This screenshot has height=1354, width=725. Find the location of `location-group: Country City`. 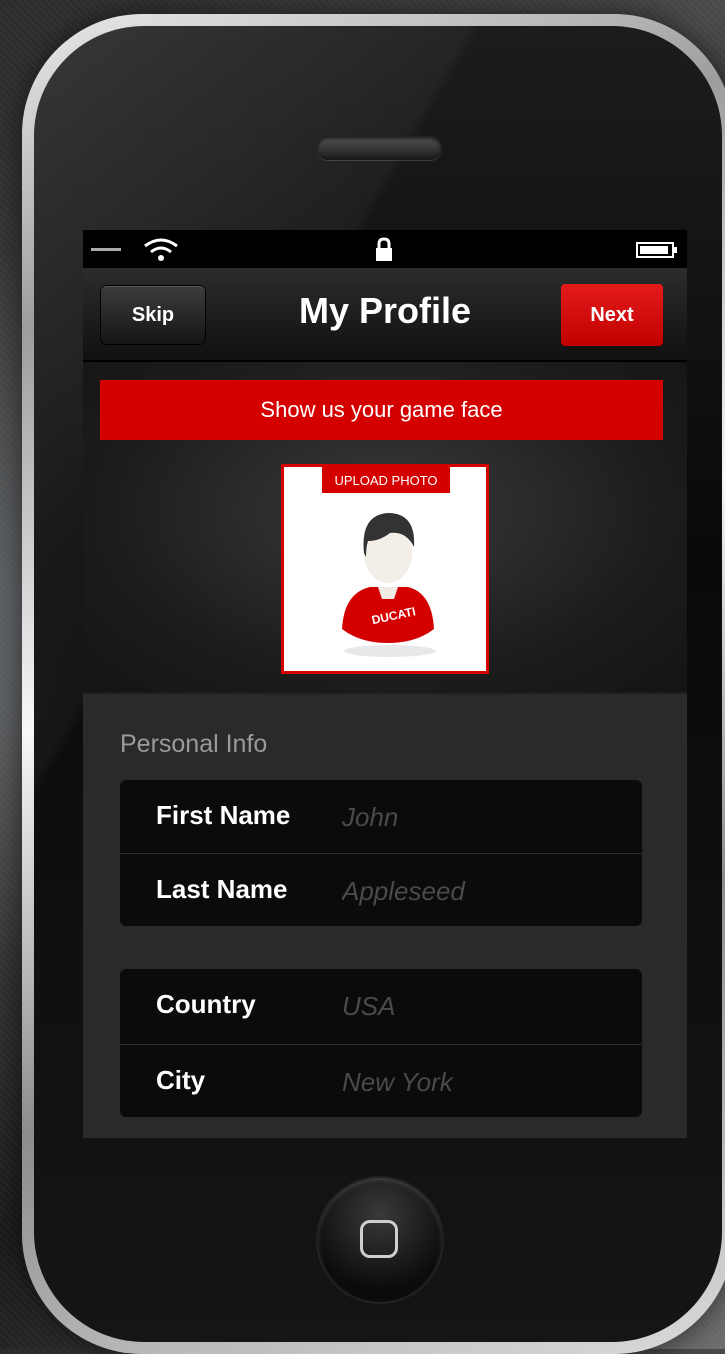

location-group: Country City is located at coordinates (381, 1043).